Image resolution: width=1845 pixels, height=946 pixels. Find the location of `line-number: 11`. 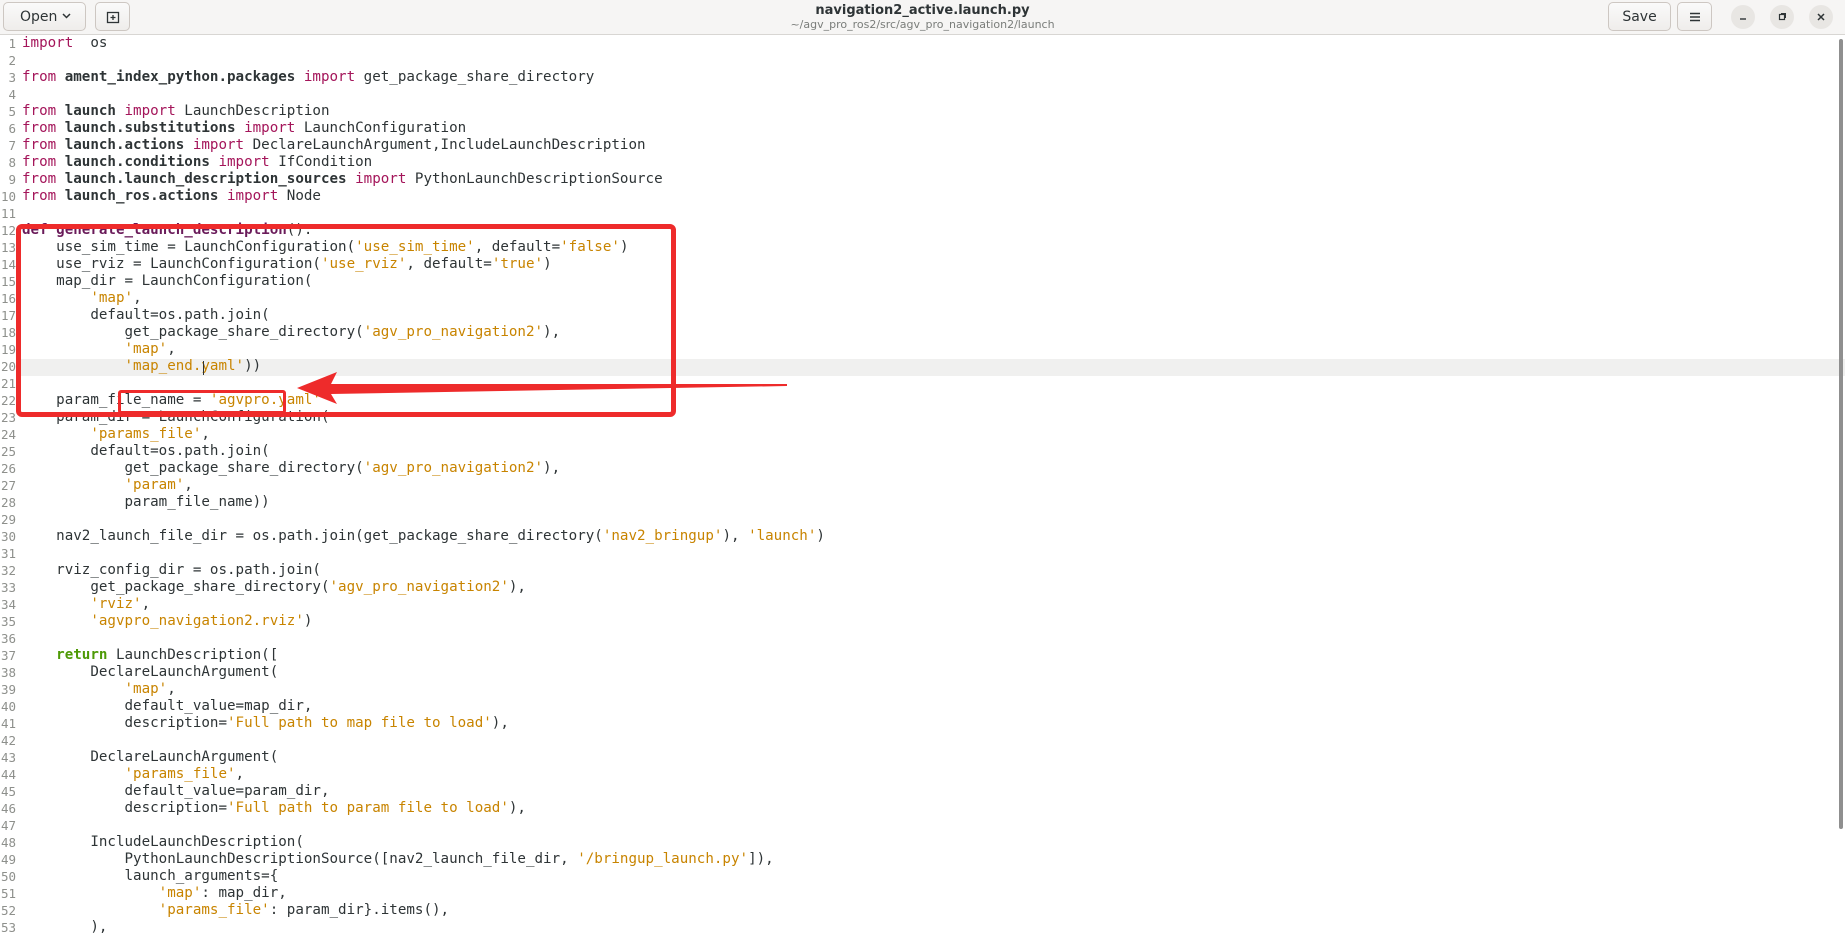

line-number: 11 is located at coordinates (8, 213).